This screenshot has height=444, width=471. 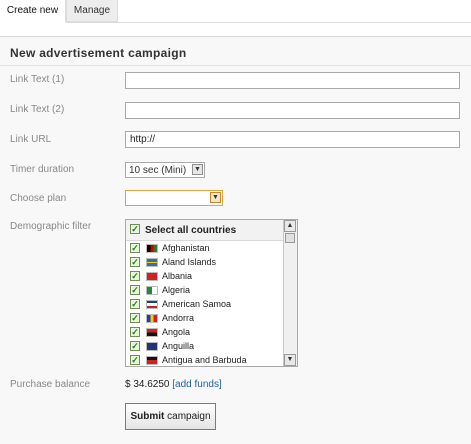 What do you see at coordinates (191, 230) in the screenshot?
I see `select-all-label: Select all countries` at bounding box center [191, 230].